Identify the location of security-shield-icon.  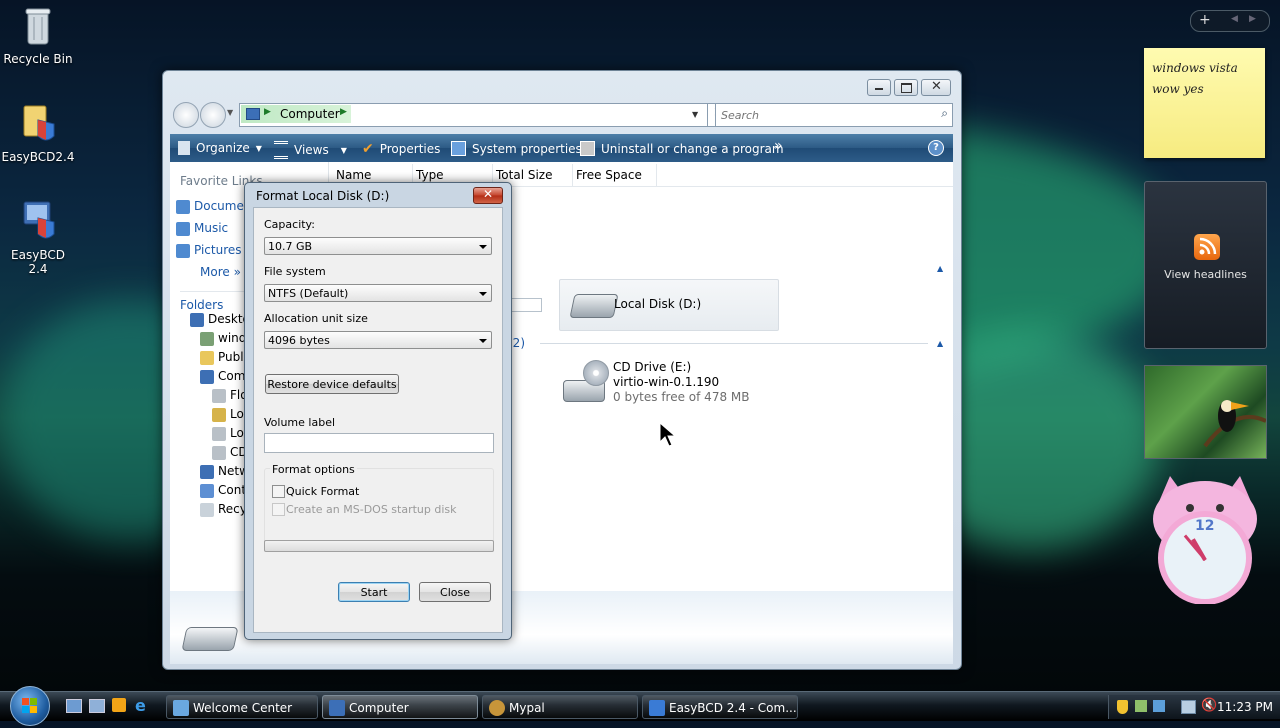
(1122, 707).